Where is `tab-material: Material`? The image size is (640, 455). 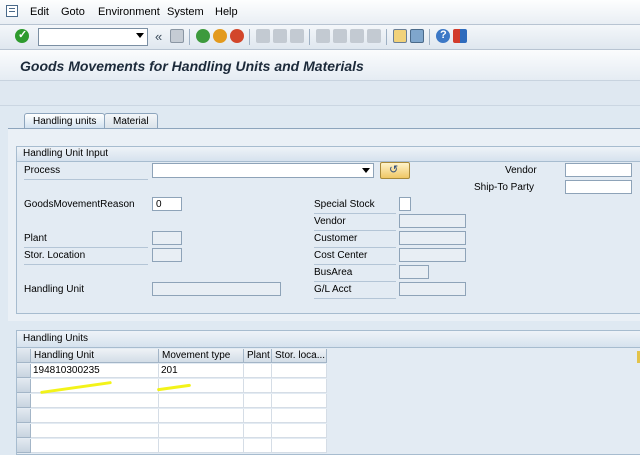 tab-material: Material is located at coordinates (131, 121).